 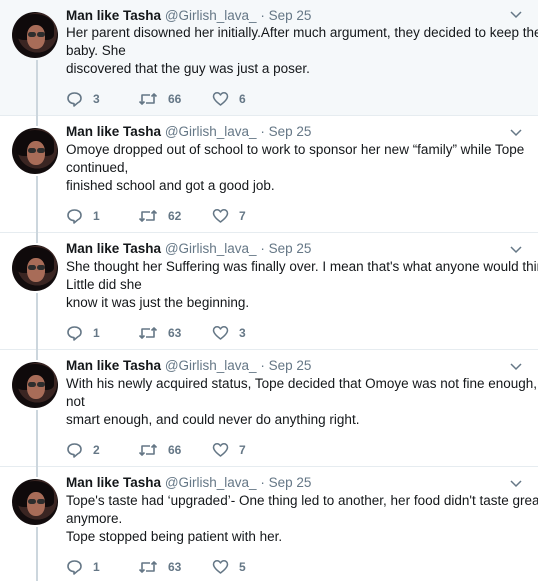 I want to click on like-count: 5, so click(x=242, y=567).